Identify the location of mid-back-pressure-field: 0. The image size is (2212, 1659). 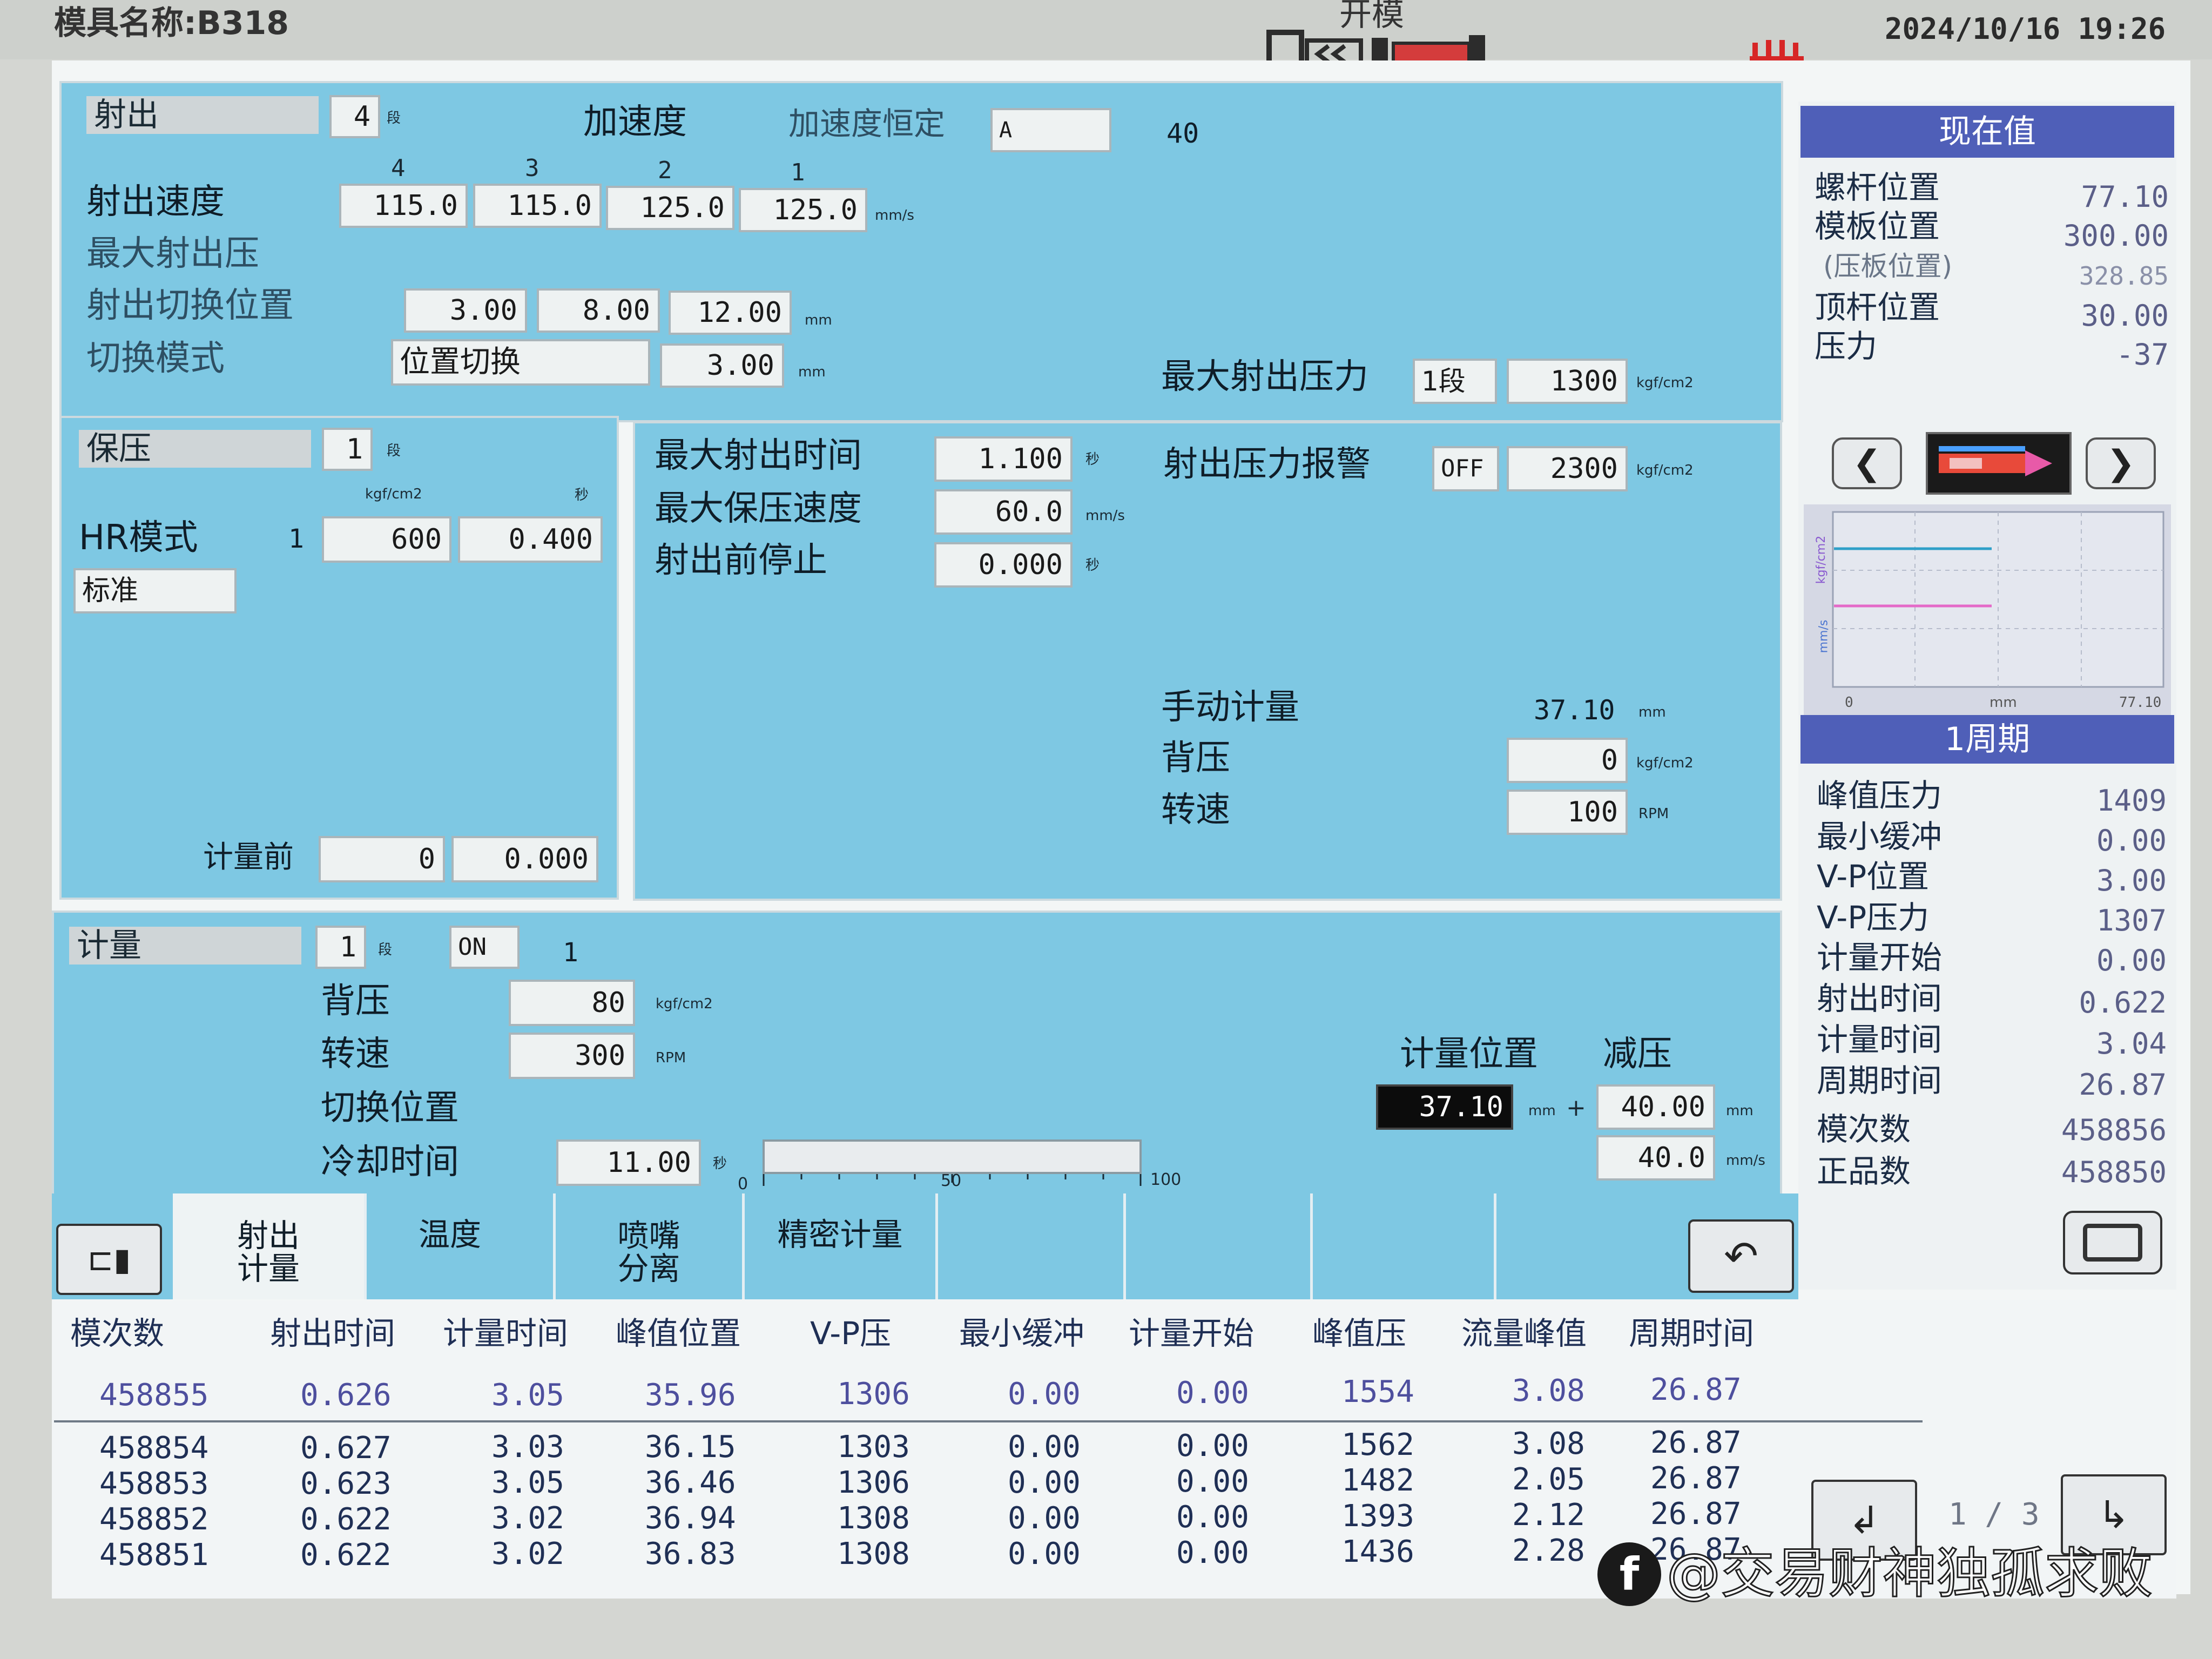
(1567, 760).